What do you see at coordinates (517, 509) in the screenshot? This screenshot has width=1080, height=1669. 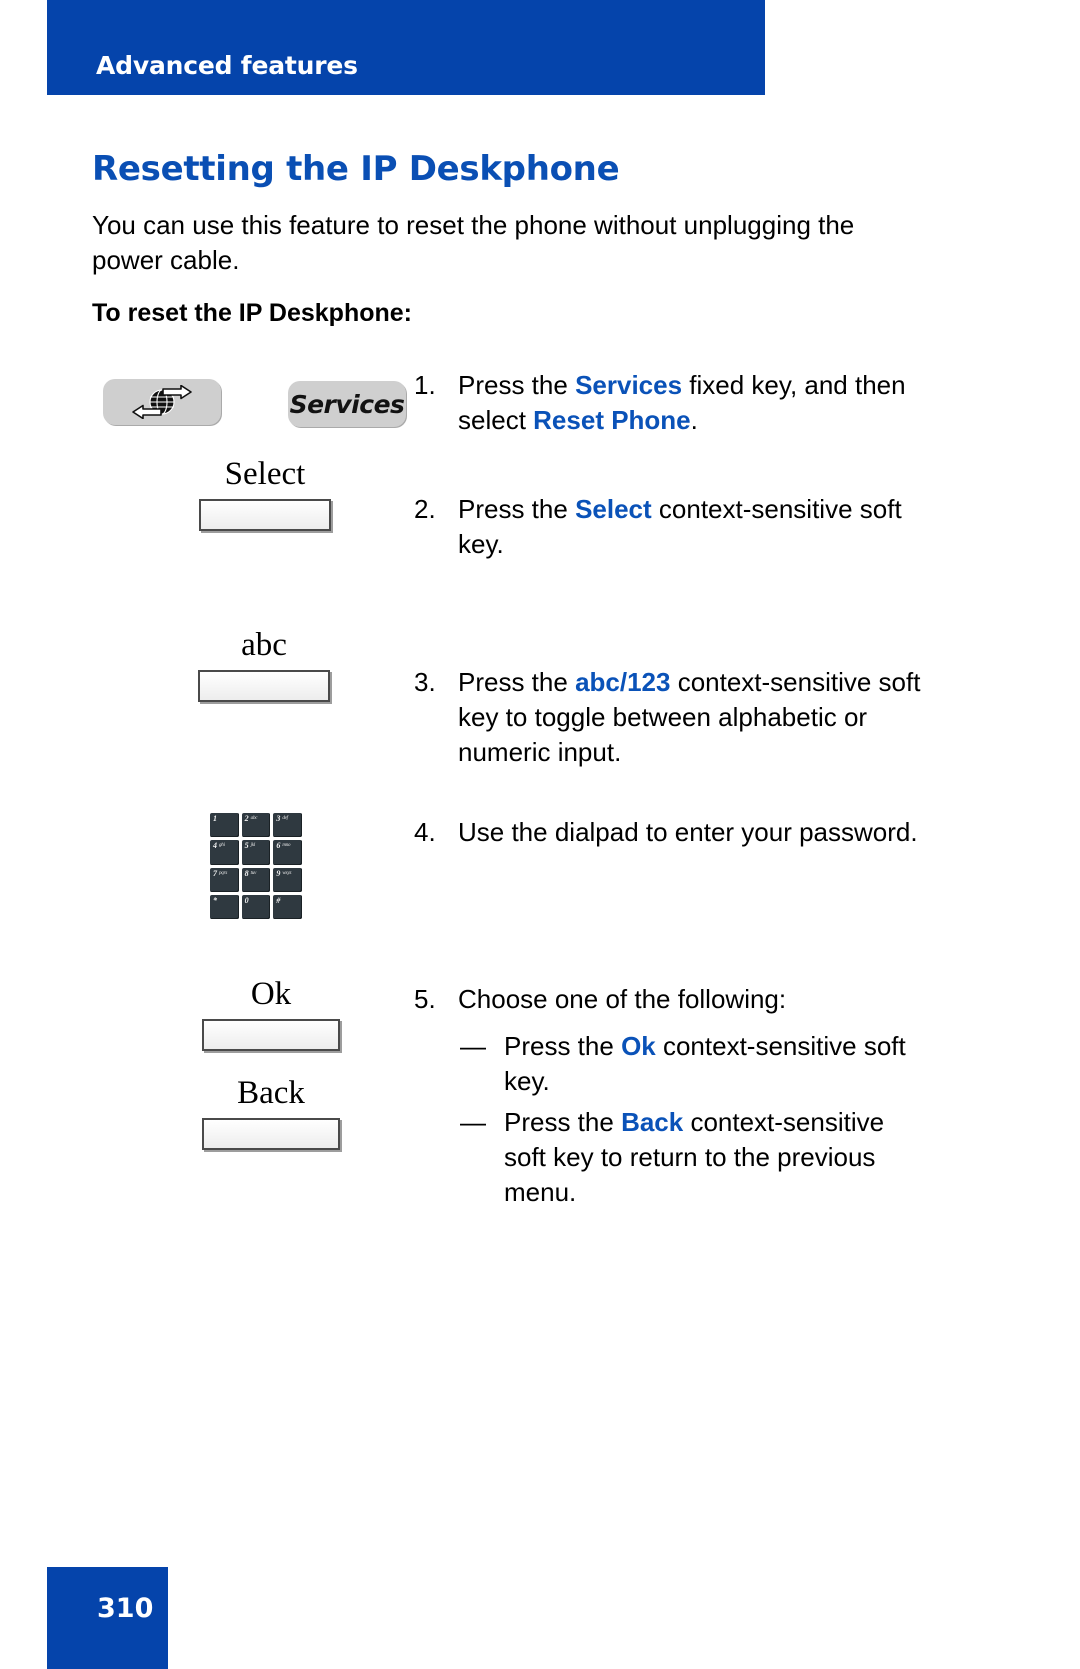 I see `step-2-text-a: Press the` at bounding box center [517, 509].